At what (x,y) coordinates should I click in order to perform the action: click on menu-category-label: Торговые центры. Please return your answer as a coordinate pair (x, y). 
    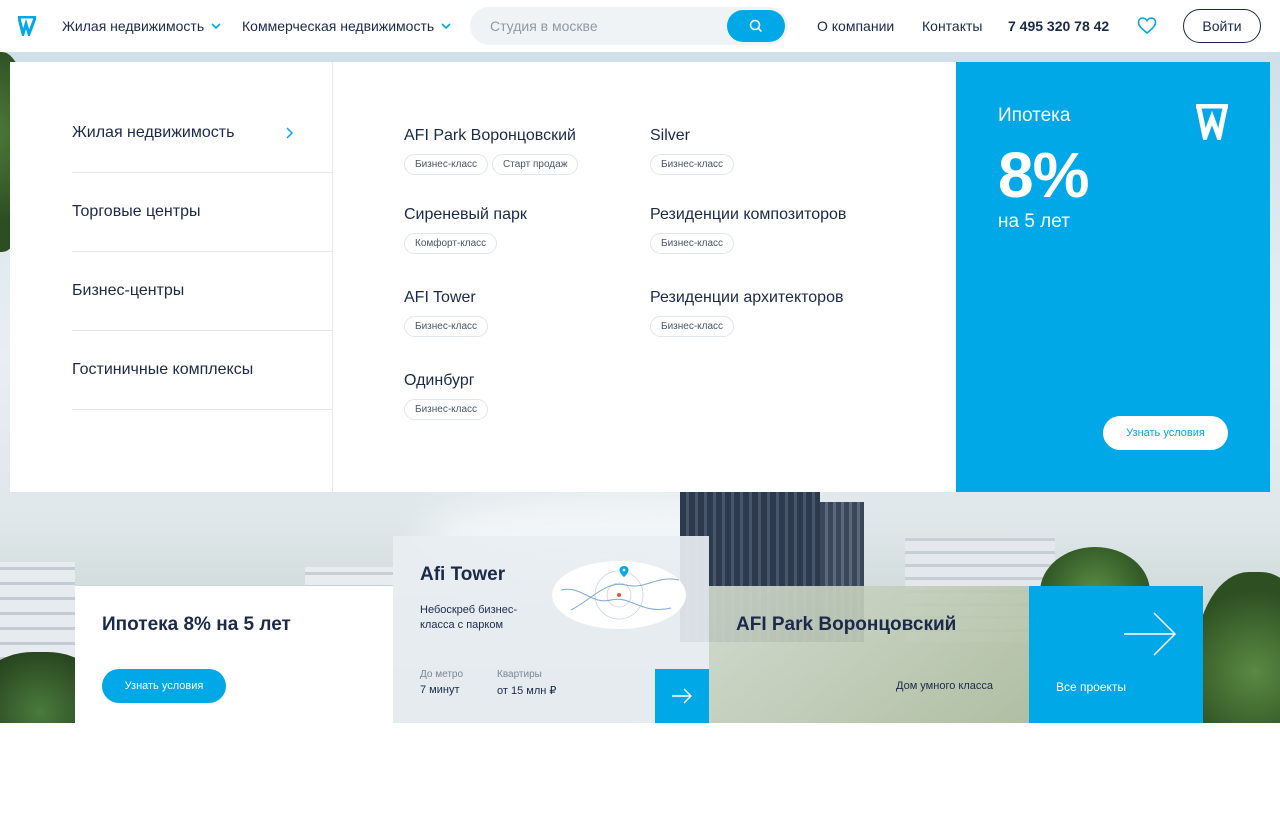
    Looking at the image, I should click on (136, 211).